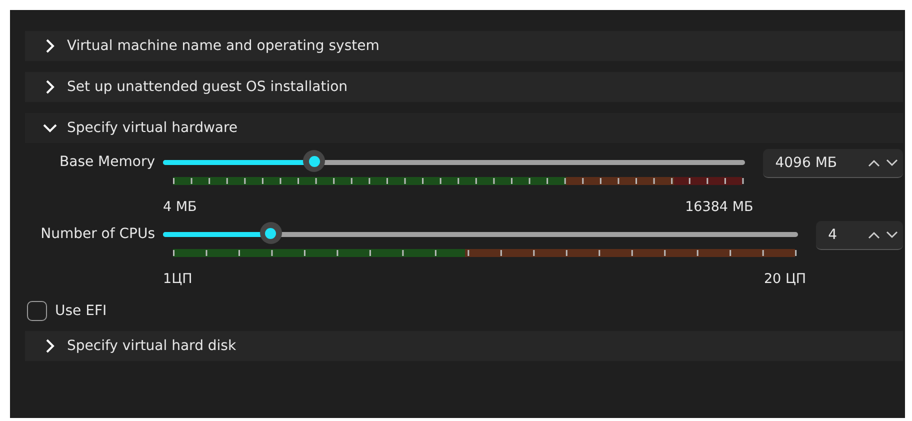  I want to click on section-title: Specify virtual hard disk, so click(151, 346).